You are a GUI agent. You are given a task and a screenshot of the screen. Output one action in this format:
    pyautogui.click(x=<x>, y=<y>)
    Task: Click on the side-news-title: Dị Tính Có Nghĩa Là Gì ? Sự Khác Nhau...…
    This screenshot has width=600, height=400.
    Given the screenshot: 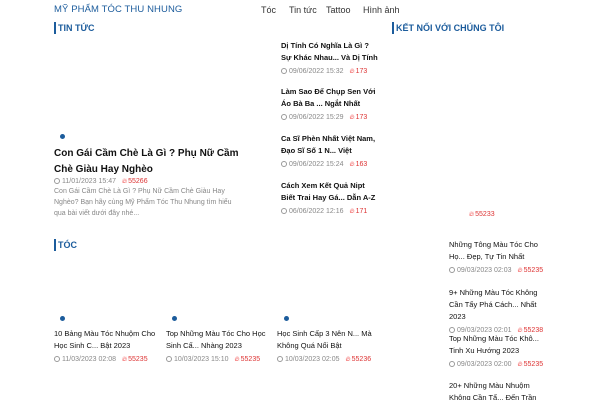 What is the action you would take?
    pyautogui.click(x=330, y=52)
    